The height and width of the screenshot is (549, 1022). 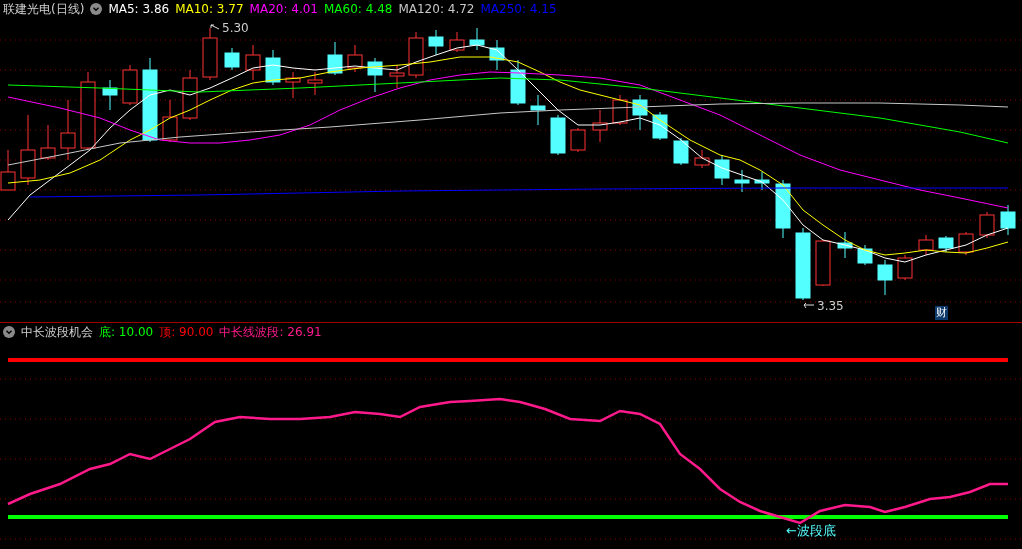 What do you see at coordinates (186, 332) in the screenshot?
I see `indicator-value: 顶: 90.00` at bounding box center [186, 332].